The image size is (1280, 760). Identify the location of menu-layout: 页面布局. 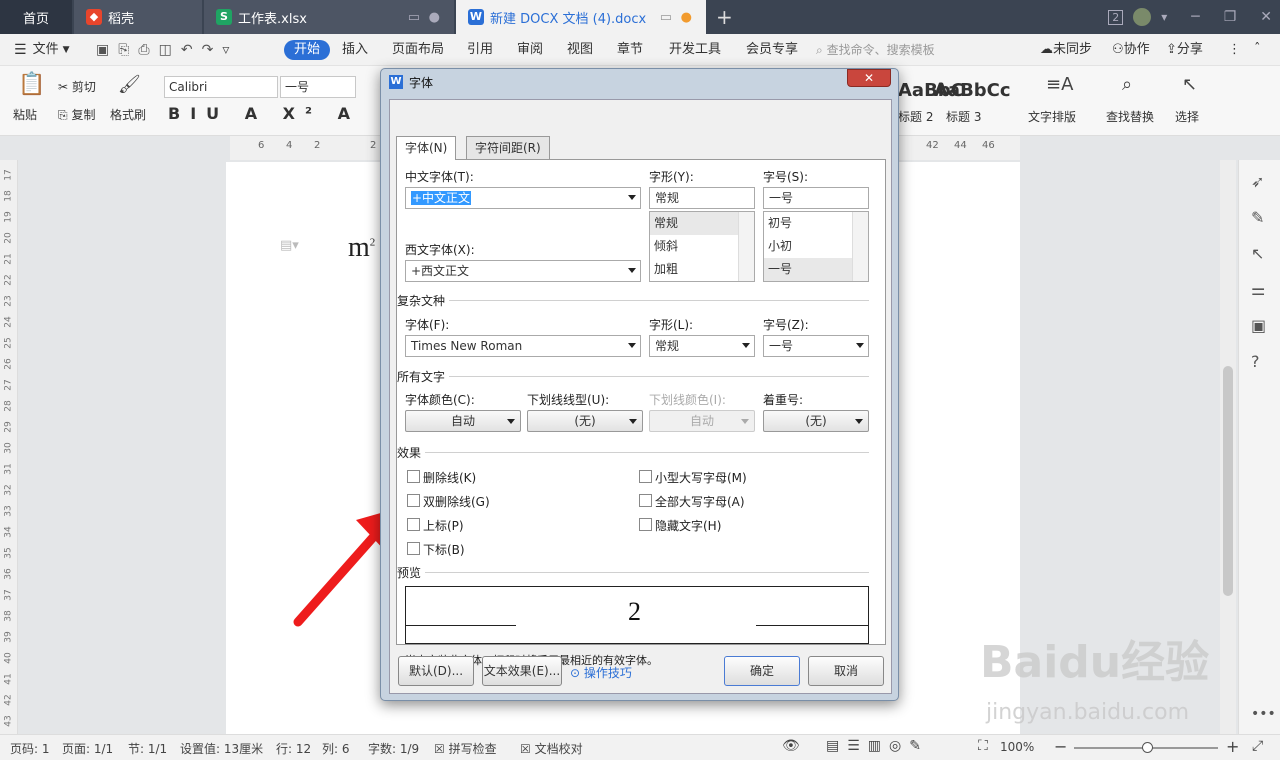
(418, 50).